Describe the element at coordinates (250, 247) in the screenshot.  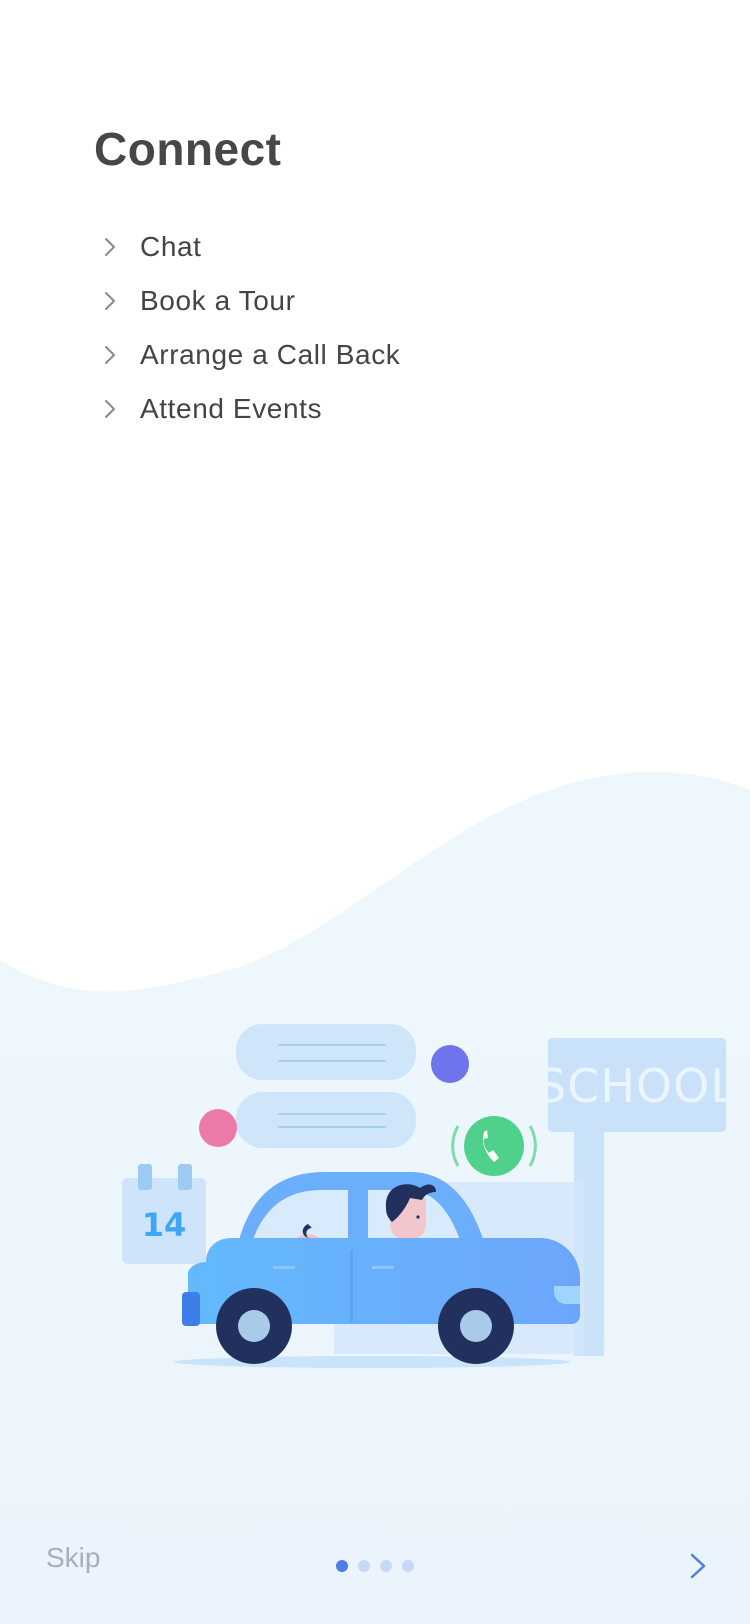
I see `menu-item-chat: Chat` at that location.